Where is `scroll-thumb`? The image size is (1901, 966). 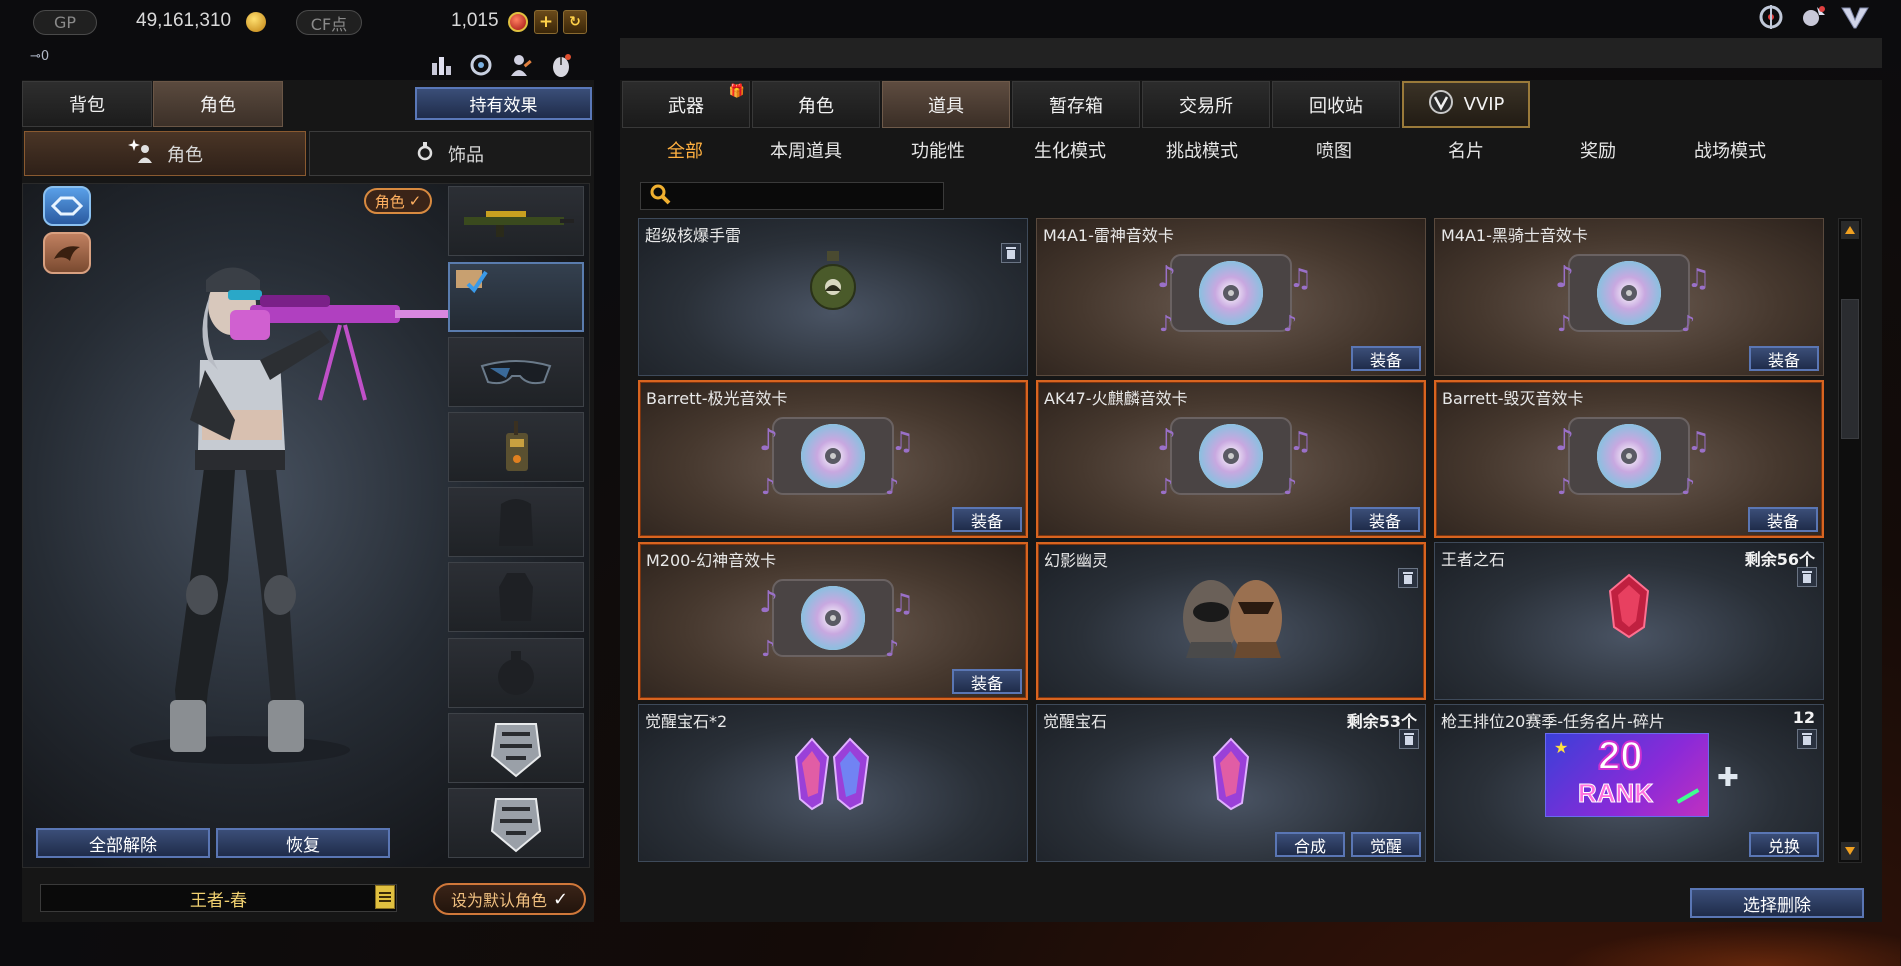
scroll-thumb is located at coordinates (1850, 369).